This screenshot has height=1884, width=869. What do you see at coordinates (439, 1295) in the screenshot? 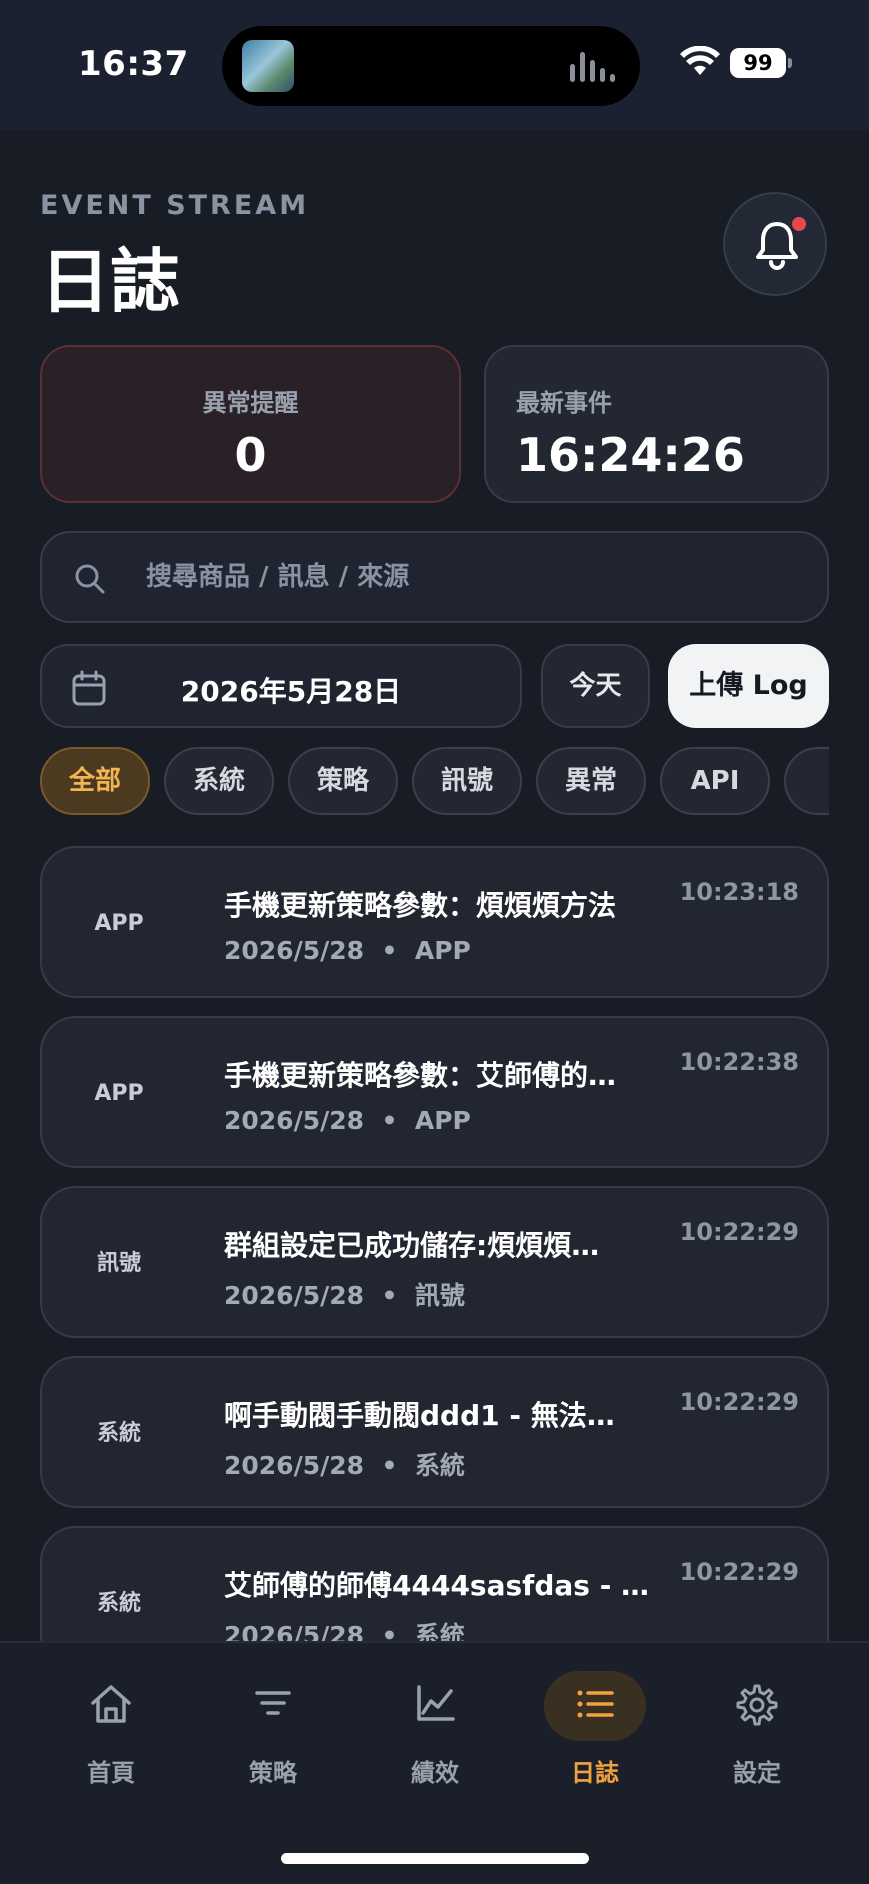
I see `log-source: 訊號` at bounding box center [439, 1295].